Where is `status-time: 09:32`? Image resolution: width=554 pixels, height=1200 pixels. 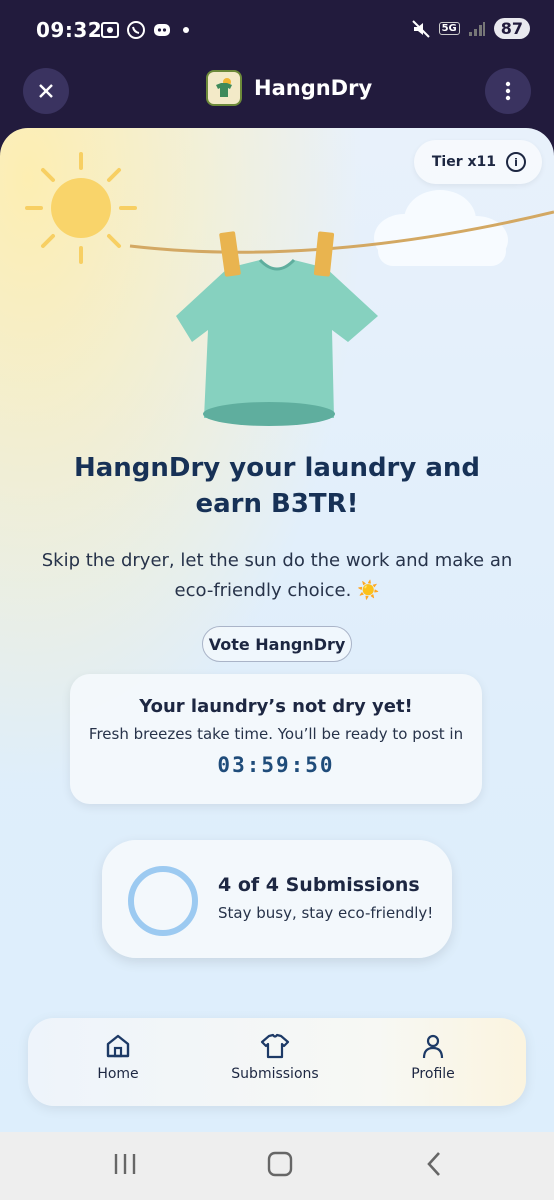 status-time: 09:32 is located at coordinates (69, 30).